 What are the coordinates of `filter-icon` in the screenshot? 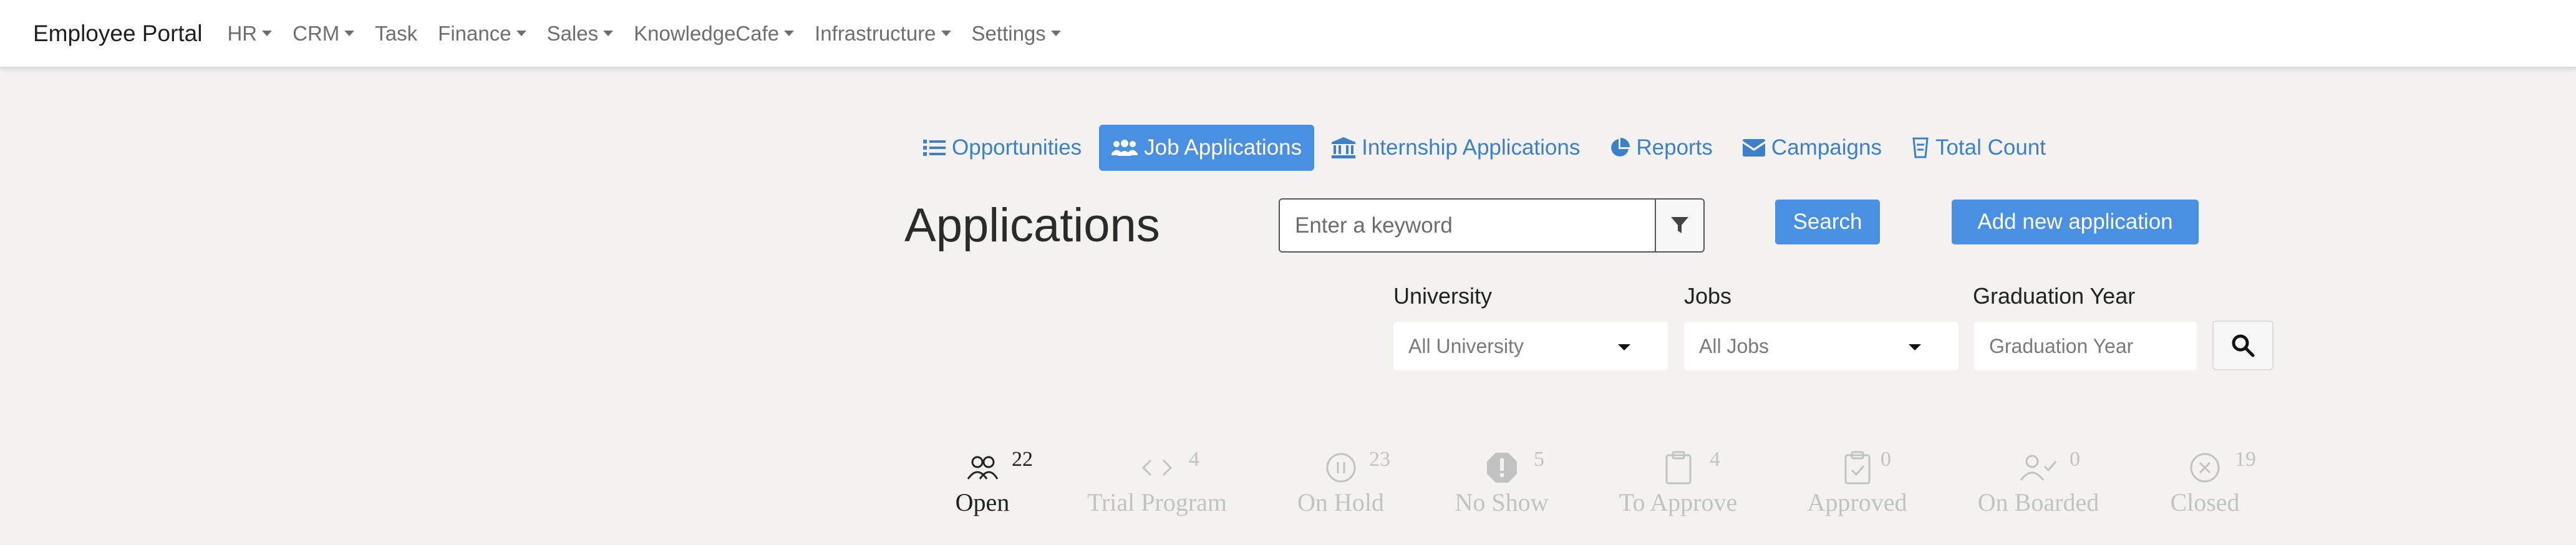 It's located at (1679, 224).